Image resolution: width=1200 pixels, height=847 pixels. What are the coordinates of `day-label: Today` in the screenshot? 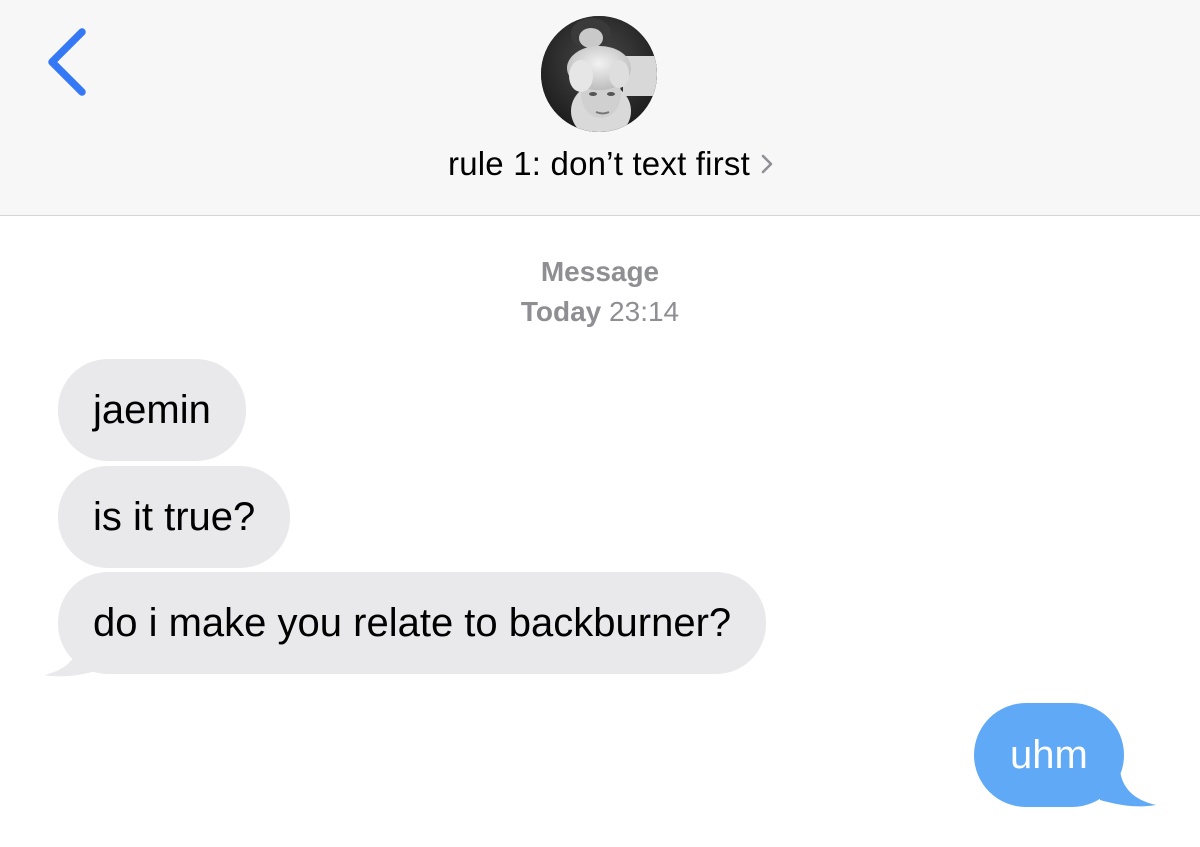 It's located at (561, 311).